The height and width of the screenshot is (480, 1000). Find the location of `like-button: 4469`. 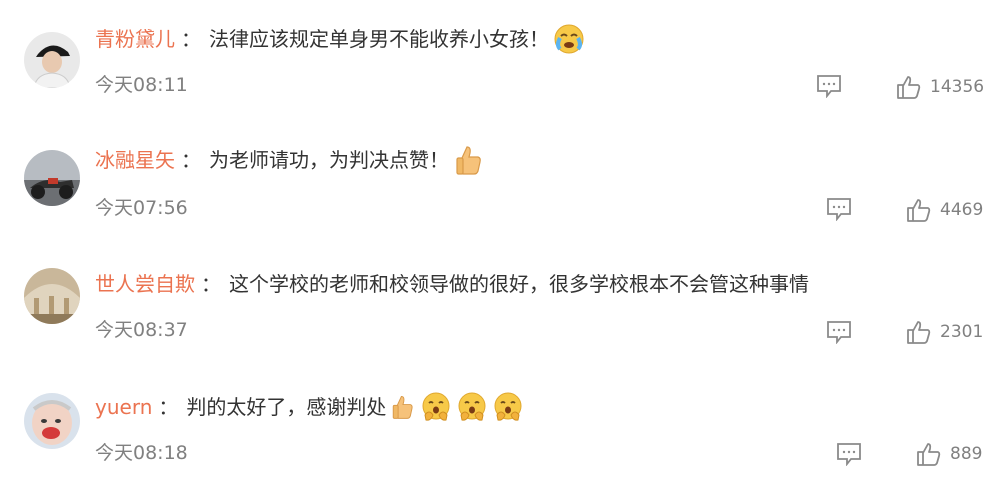

like-button: 4469 is located at coordinates (944, 210).